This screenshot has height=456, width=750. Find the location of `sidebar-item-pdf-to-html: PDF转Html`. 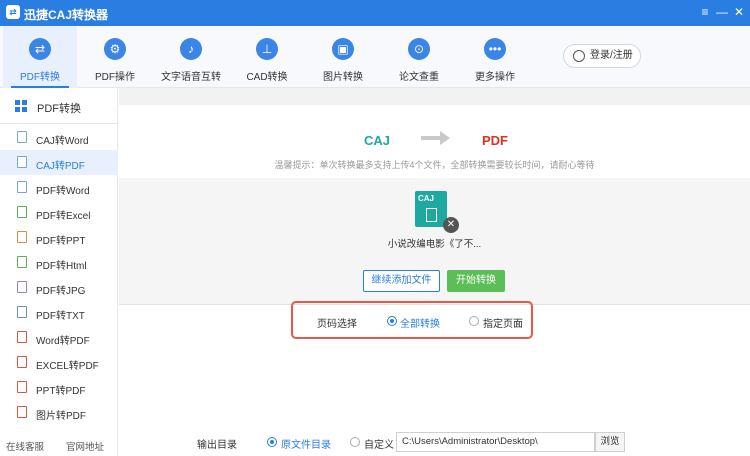

sidebar-item-pdf-to-html: PDF转Html is located at coordinates (59, 262).